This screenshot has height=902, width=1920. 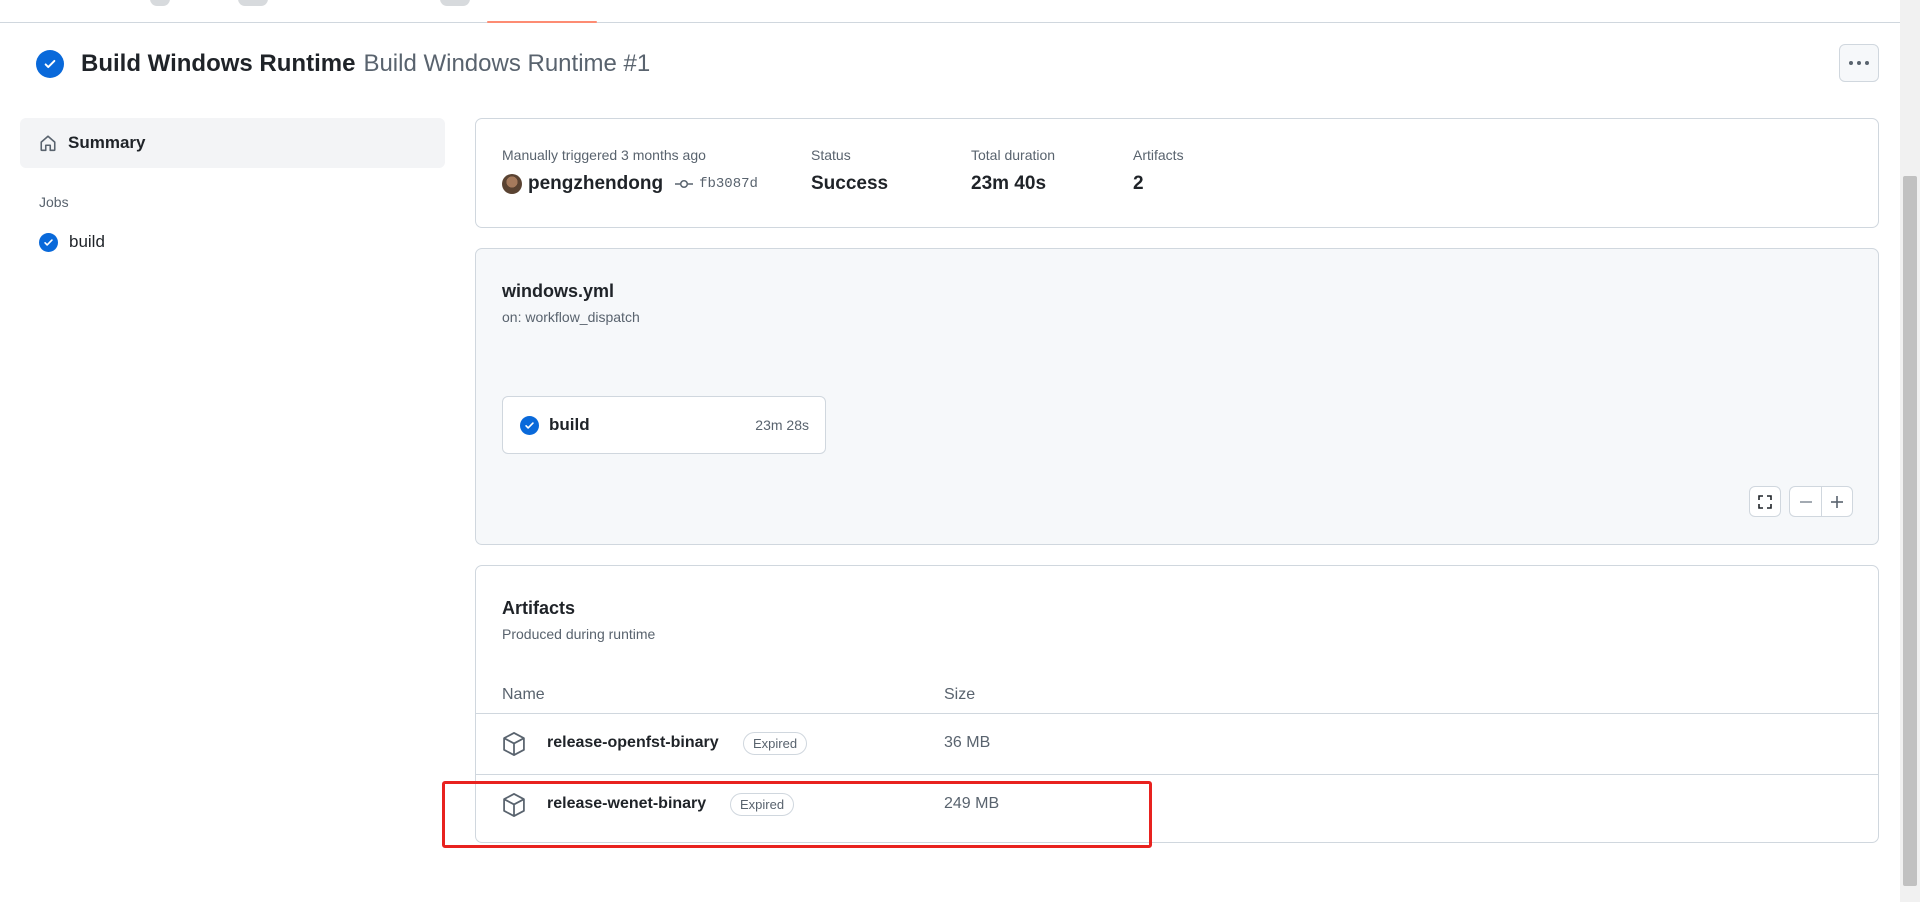 What do you see at coordinates (728, 184) in the screenshot?
I see `commit-sha-link: fb3087d` at bounding box center [728, 184].